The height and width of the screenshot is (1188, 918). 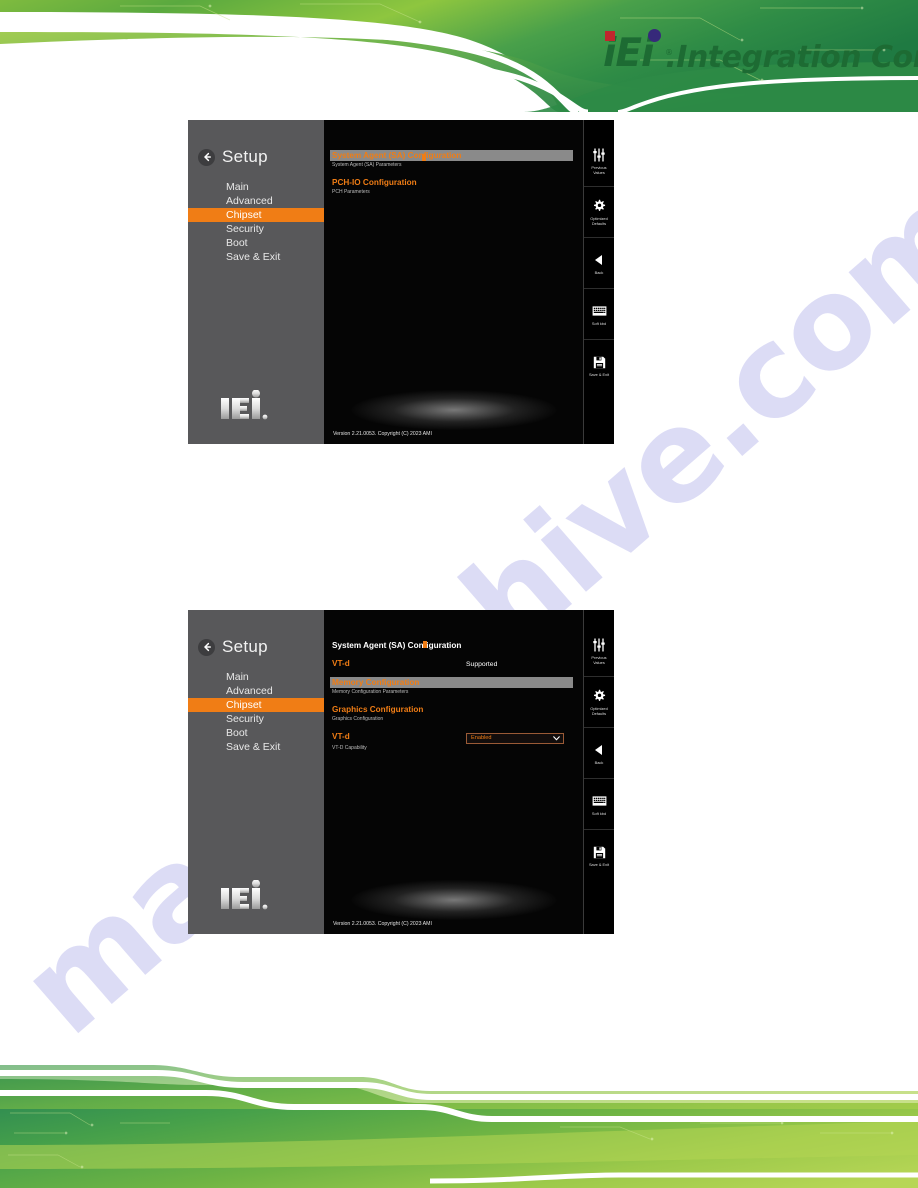 I want to click on setting-label: System Agent (SA) Configuration, so click(x=451, y=155).